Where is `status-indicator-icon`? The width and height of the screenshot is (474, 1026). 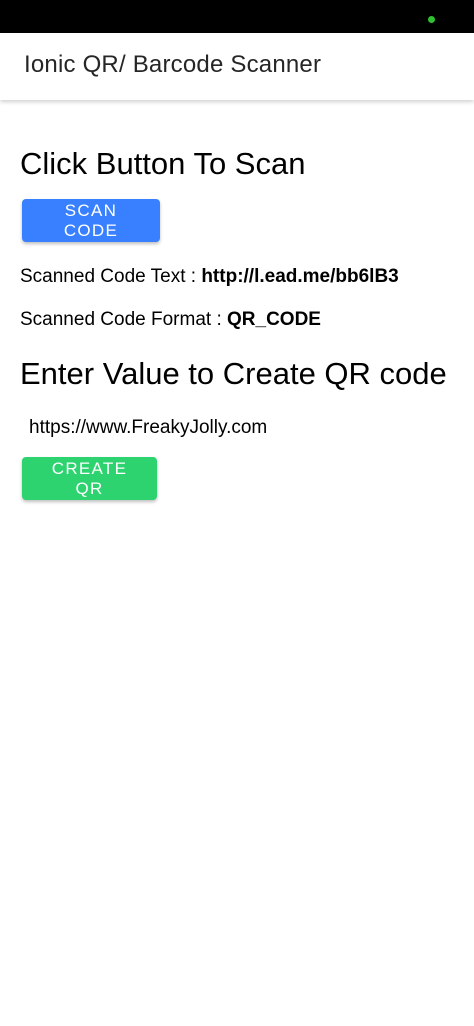
status-indicator-icon is located at coordinates (431, 19).